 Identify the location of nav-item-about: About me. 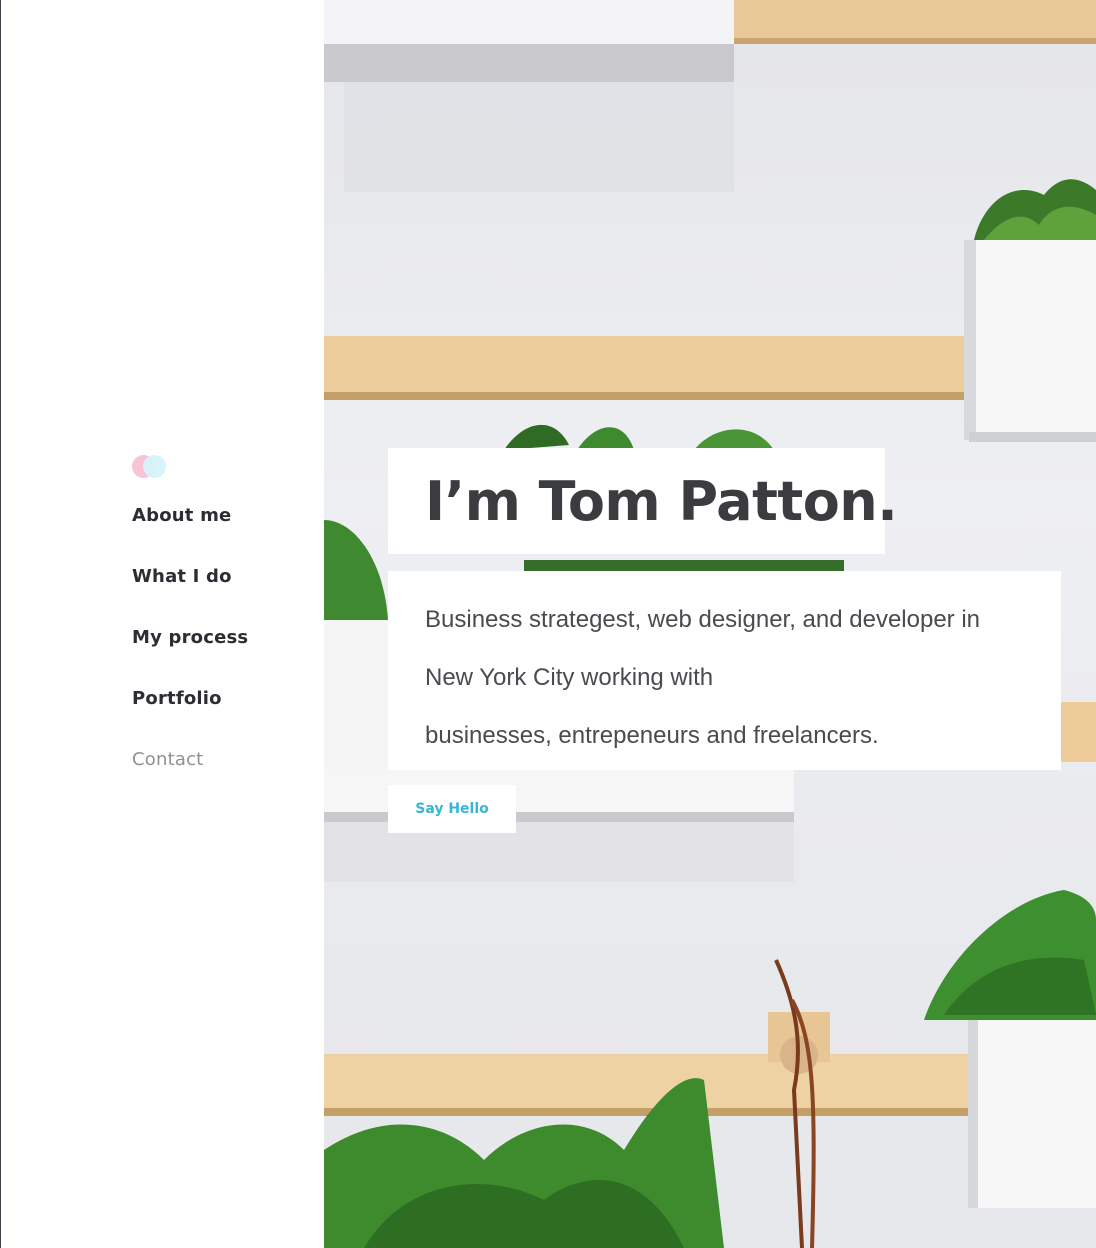
(190, 535).